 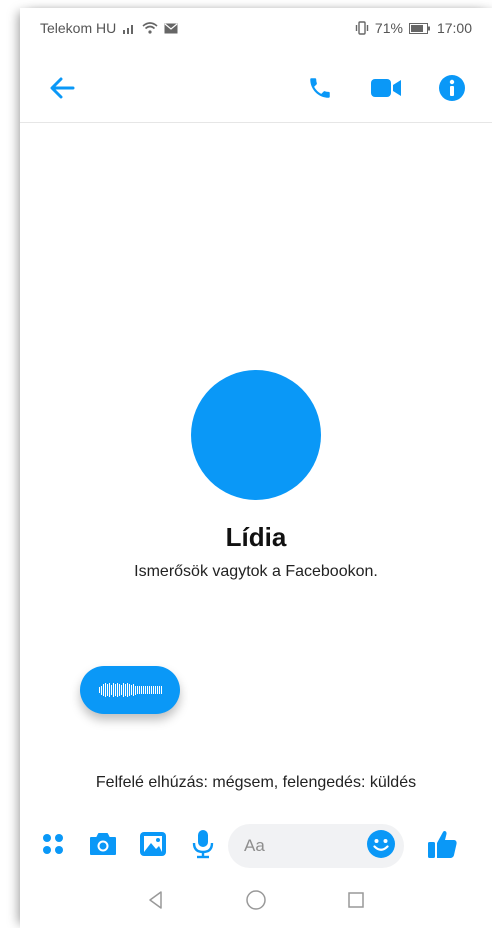 What do you see at coordinates (256, 28) in the screenshot?
I see `status-bar: Telekom HU 71% 17:00` at bounding box center [256, 28].